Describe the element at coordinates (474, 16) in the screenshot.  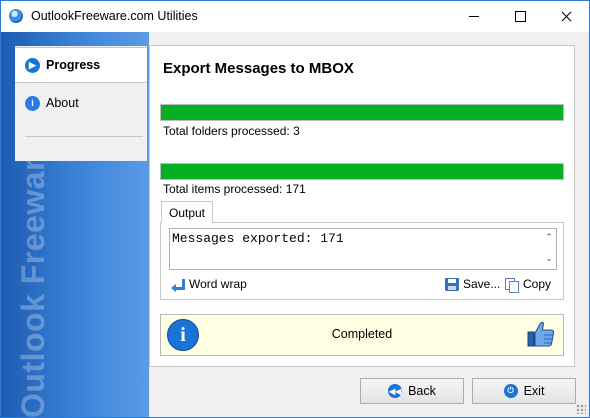
I see `minimize-button` at that location.